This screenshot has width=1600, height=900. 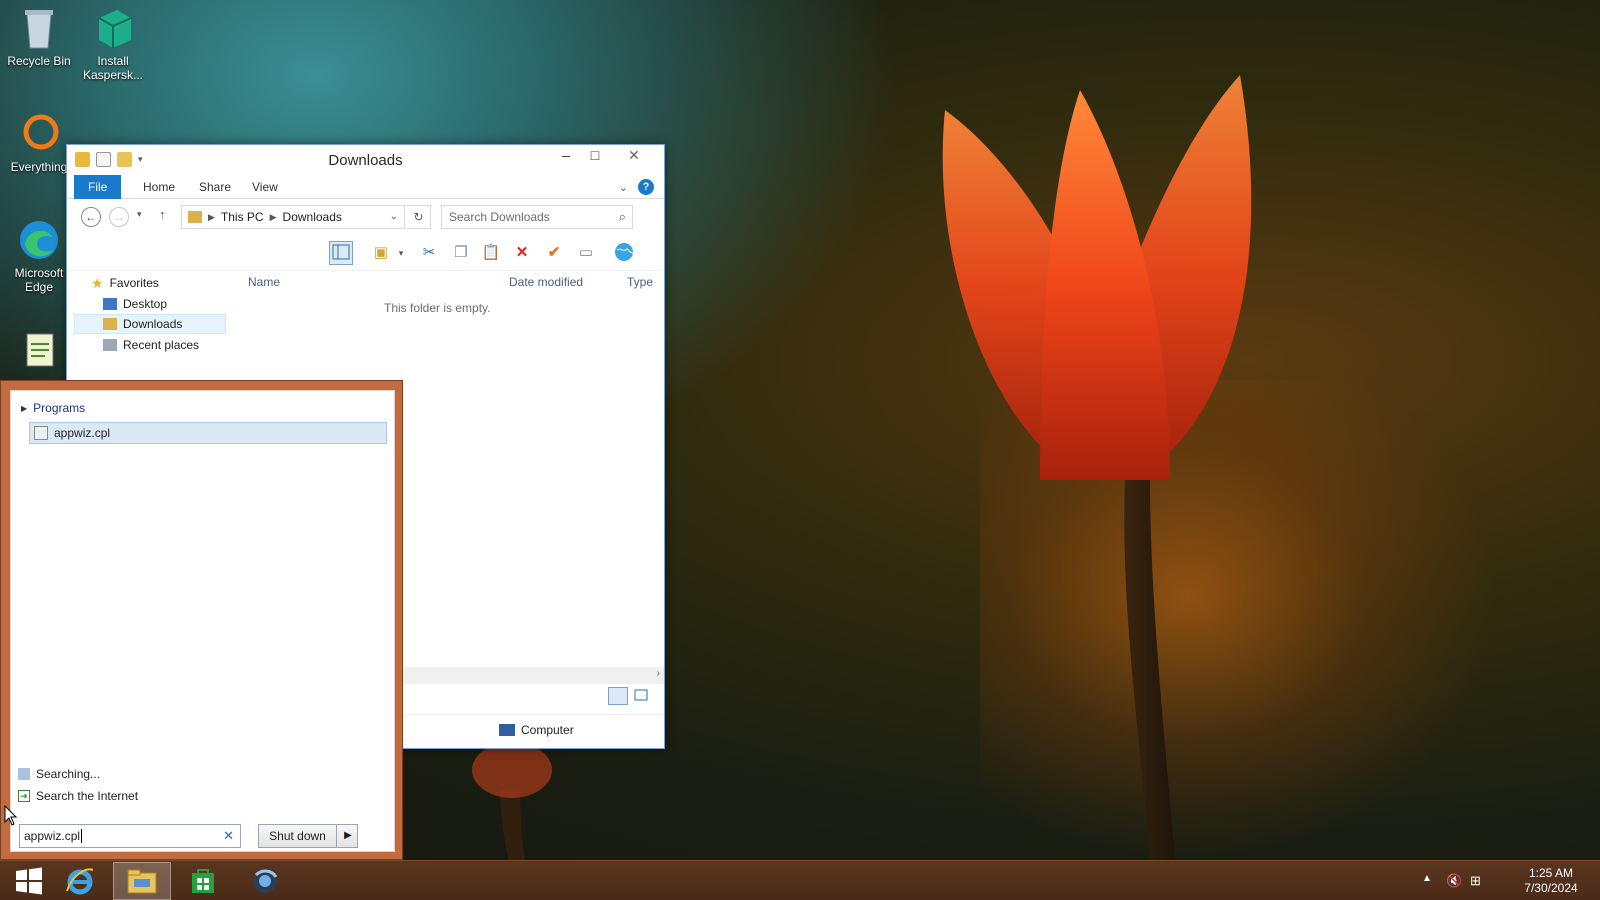 What do you see at coordinates (554, 253) in the screenshot?
I see `checkmark-icon: ✔` at bounding box center [554, 253].